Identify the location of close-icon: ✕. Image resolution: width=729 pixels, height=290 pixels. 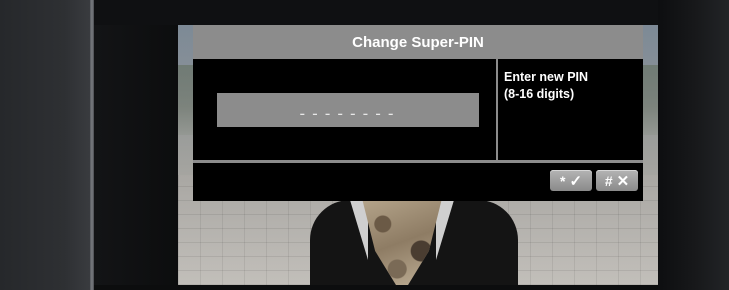
(623, 181).